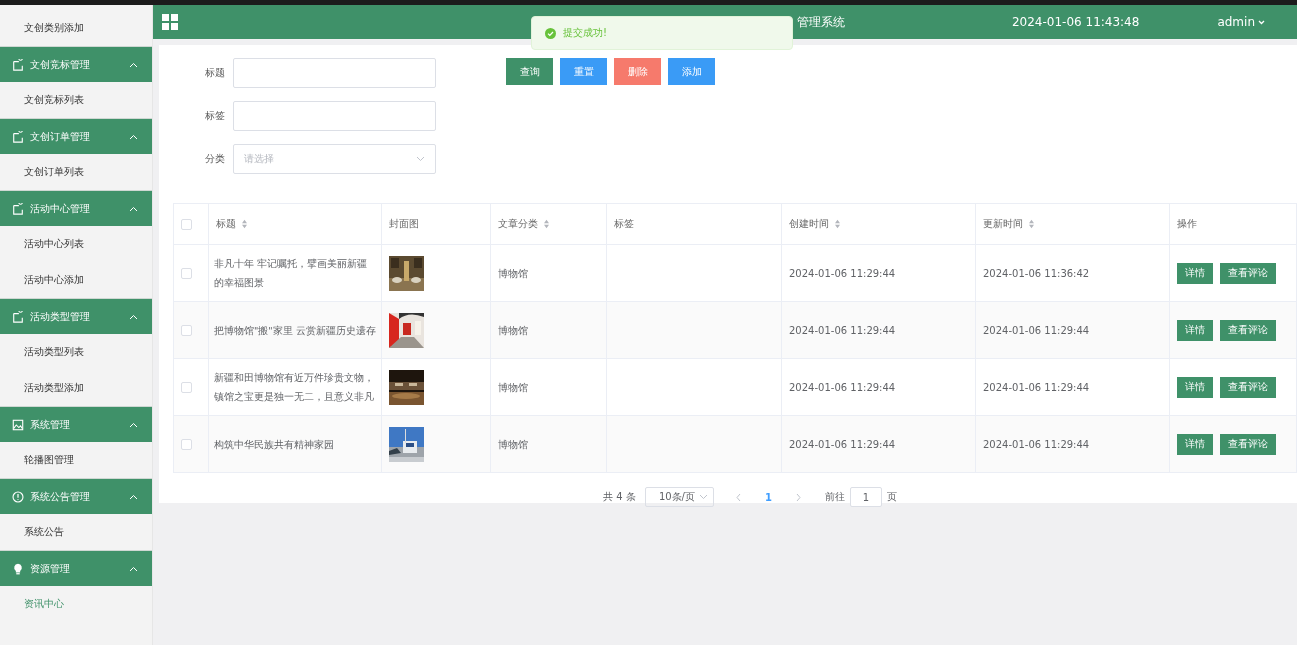  I want to click on menu-item: 活动中心添加, so click(76, 280).